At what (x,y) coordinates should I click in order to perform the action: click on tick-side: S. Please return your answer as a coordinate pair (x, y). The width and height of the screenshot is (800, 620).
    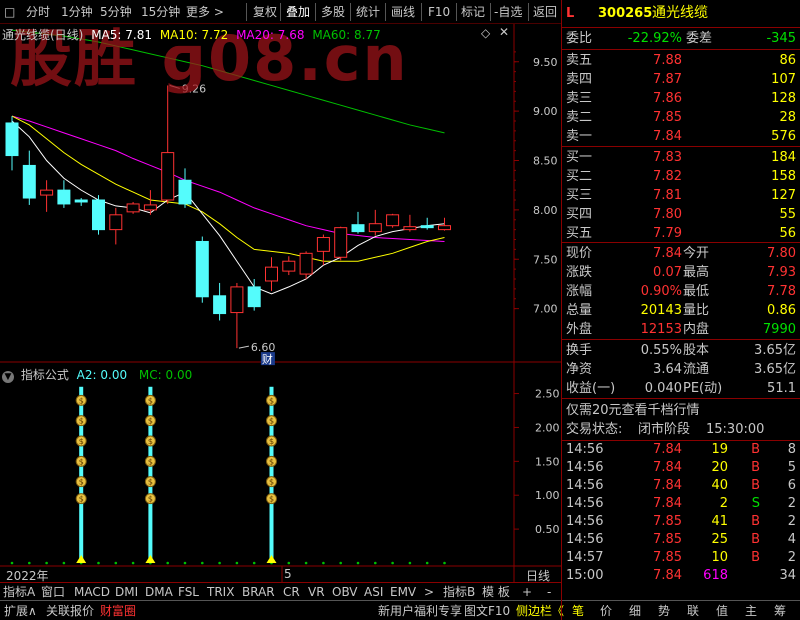
    Looking at the image, I should click on (755, 503).